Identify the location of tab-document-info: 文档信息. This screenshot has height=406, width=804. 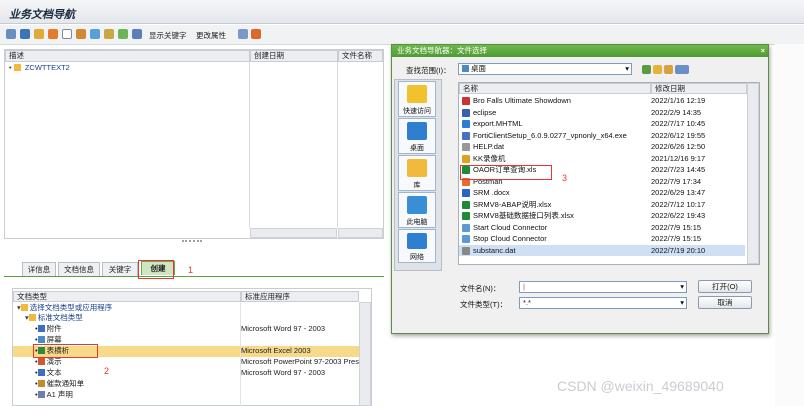
(79, 269).